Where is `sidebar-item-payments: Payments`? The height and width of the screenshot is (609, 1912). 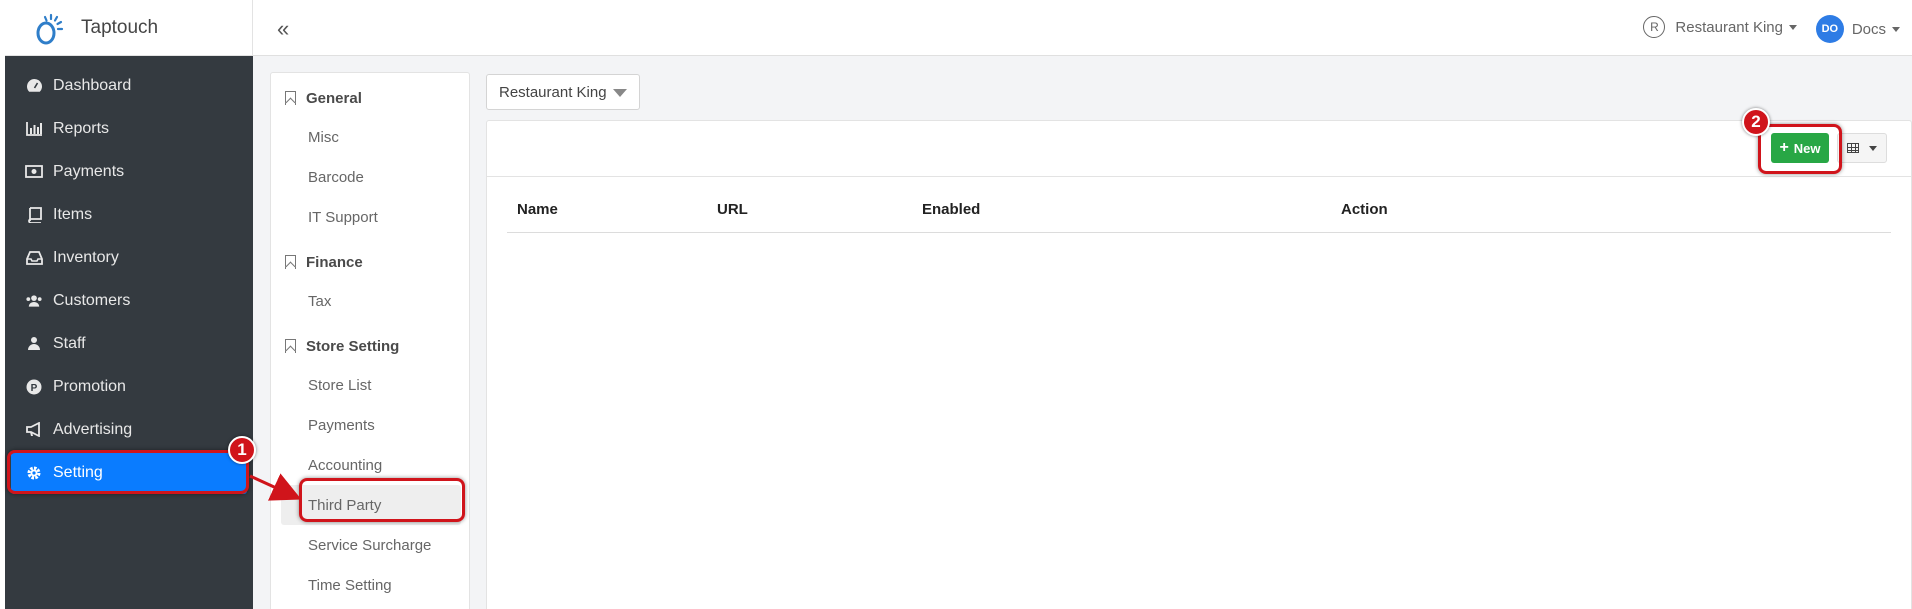
sidebar-item-payments: Payments is located at coordinates (129, 171).